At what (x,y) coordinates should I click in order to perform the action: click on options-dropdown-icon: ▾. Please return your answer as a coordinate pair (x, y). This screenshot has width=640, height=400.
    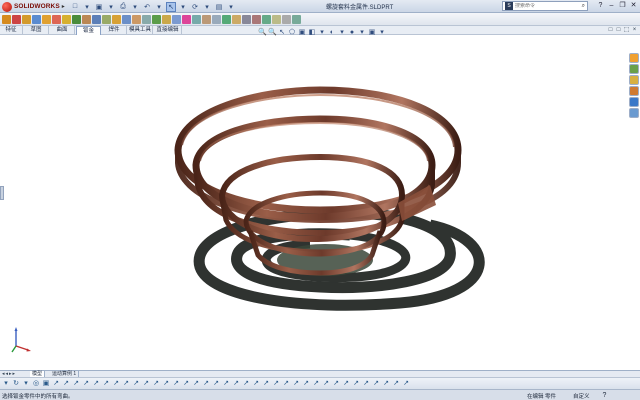
    Looking at the image, I should click on (231, 7).